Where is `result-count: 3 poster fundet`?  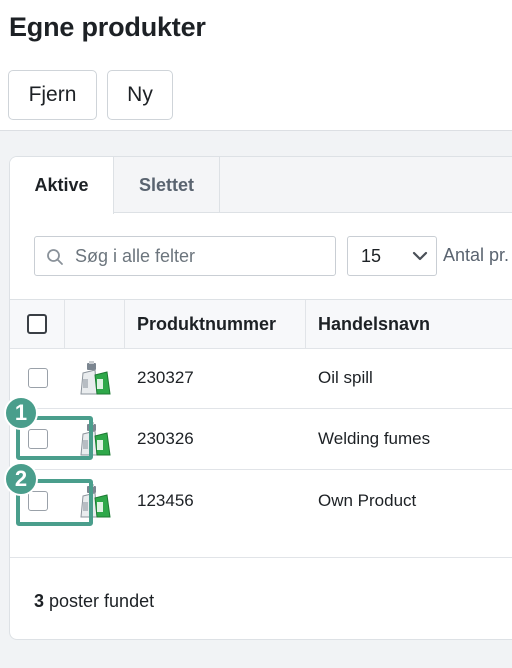
result-count: 3 poster fundet is located at coordinates (94, 601).